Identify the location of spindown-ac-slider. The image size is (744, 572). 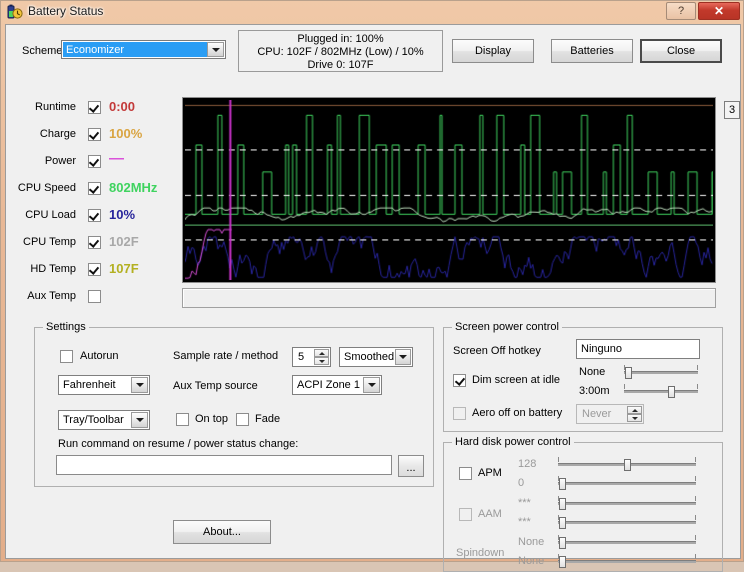
(627, 542).